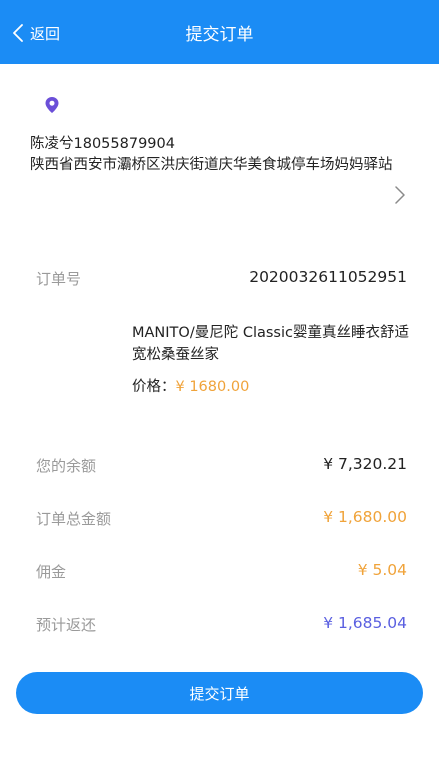  I want to click on price-row: 价格：¥ 1680.00, so click(190, 385).